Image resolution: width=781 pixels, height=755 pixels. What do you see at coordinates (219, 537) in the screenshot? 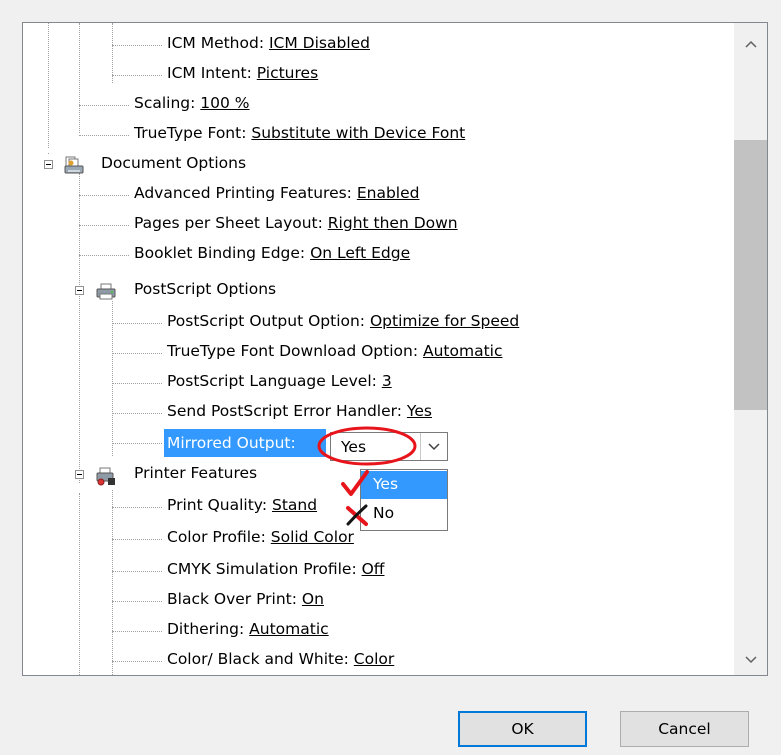
I see `tree-item-label: Color Profile:` at bounding box center [219, 537].